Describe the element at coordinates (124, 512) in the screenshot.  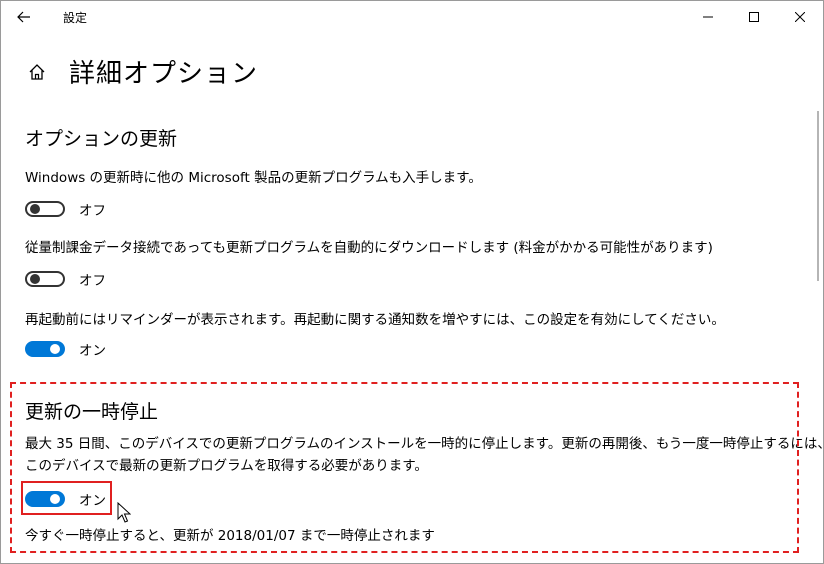
I see `mouse-cursor-icon` at that location.